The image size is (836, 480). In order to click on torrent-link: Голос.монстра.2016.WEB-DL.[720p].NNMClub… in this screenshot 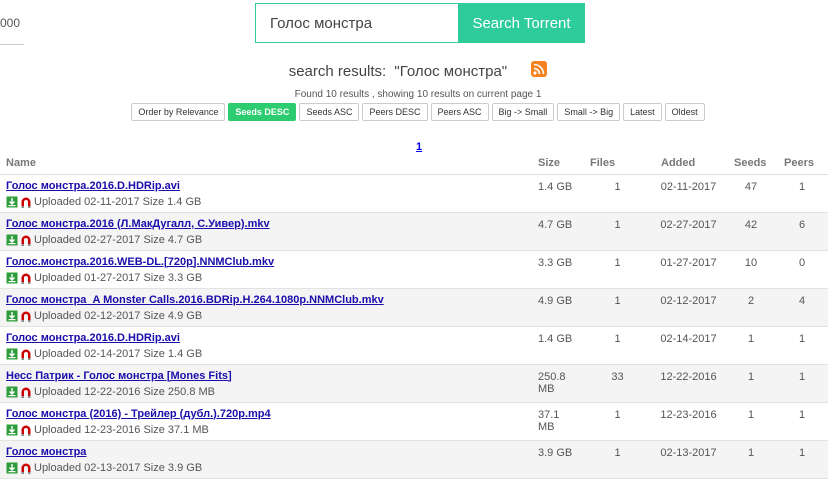, I will do `click(266, 262)`.